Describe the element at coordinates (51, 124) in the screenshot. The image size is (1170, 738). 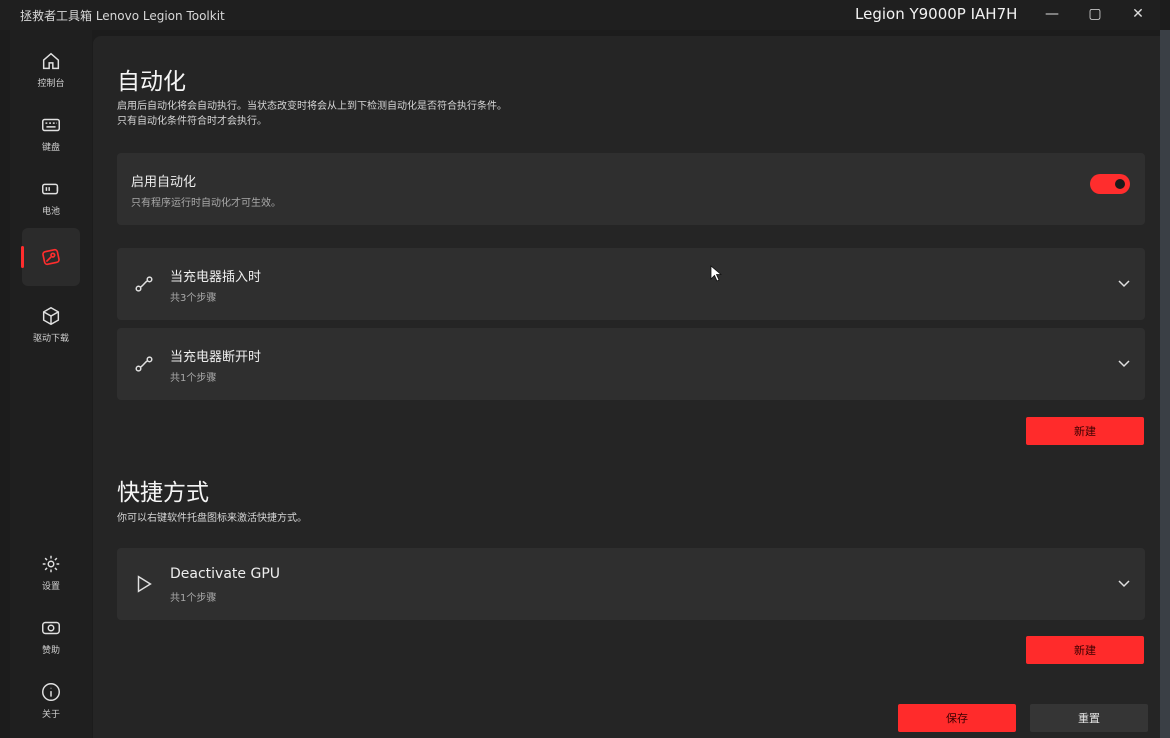
I see `keyboard-icon` at that location.